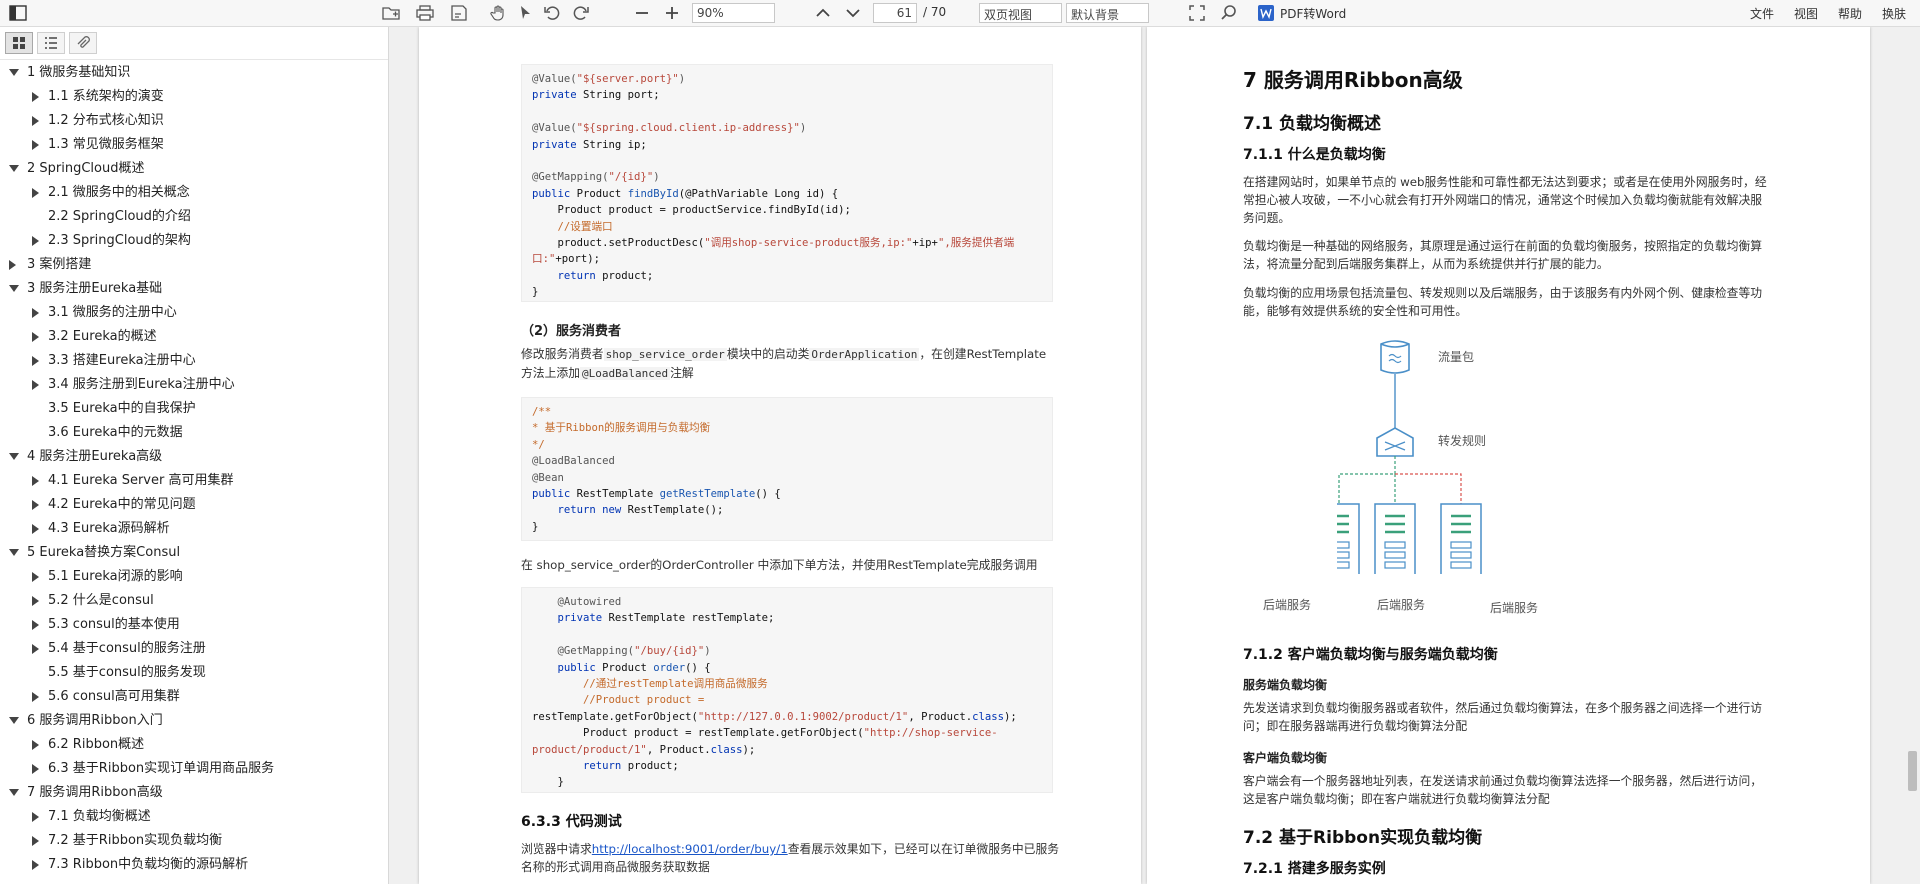  What do you see at coordinates (194, 145) in the screenshot?
I see `outline-item: 1.3 常见微服务框架` at bounding box center [194, 145].